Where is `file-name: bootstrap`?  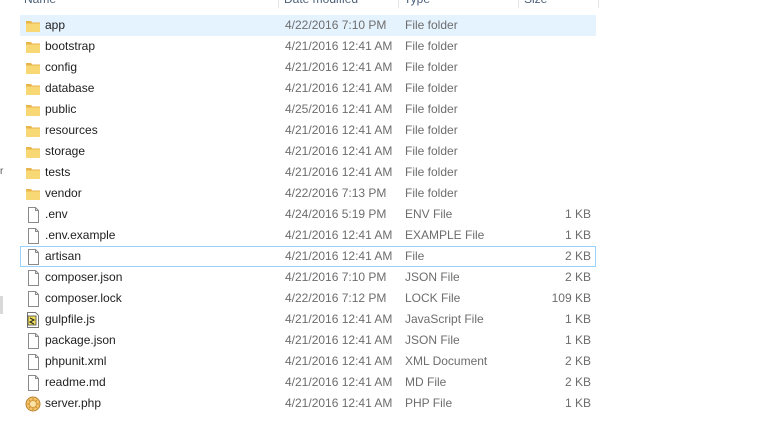
file-name: bootstrap is located at coordinates (70, 46).